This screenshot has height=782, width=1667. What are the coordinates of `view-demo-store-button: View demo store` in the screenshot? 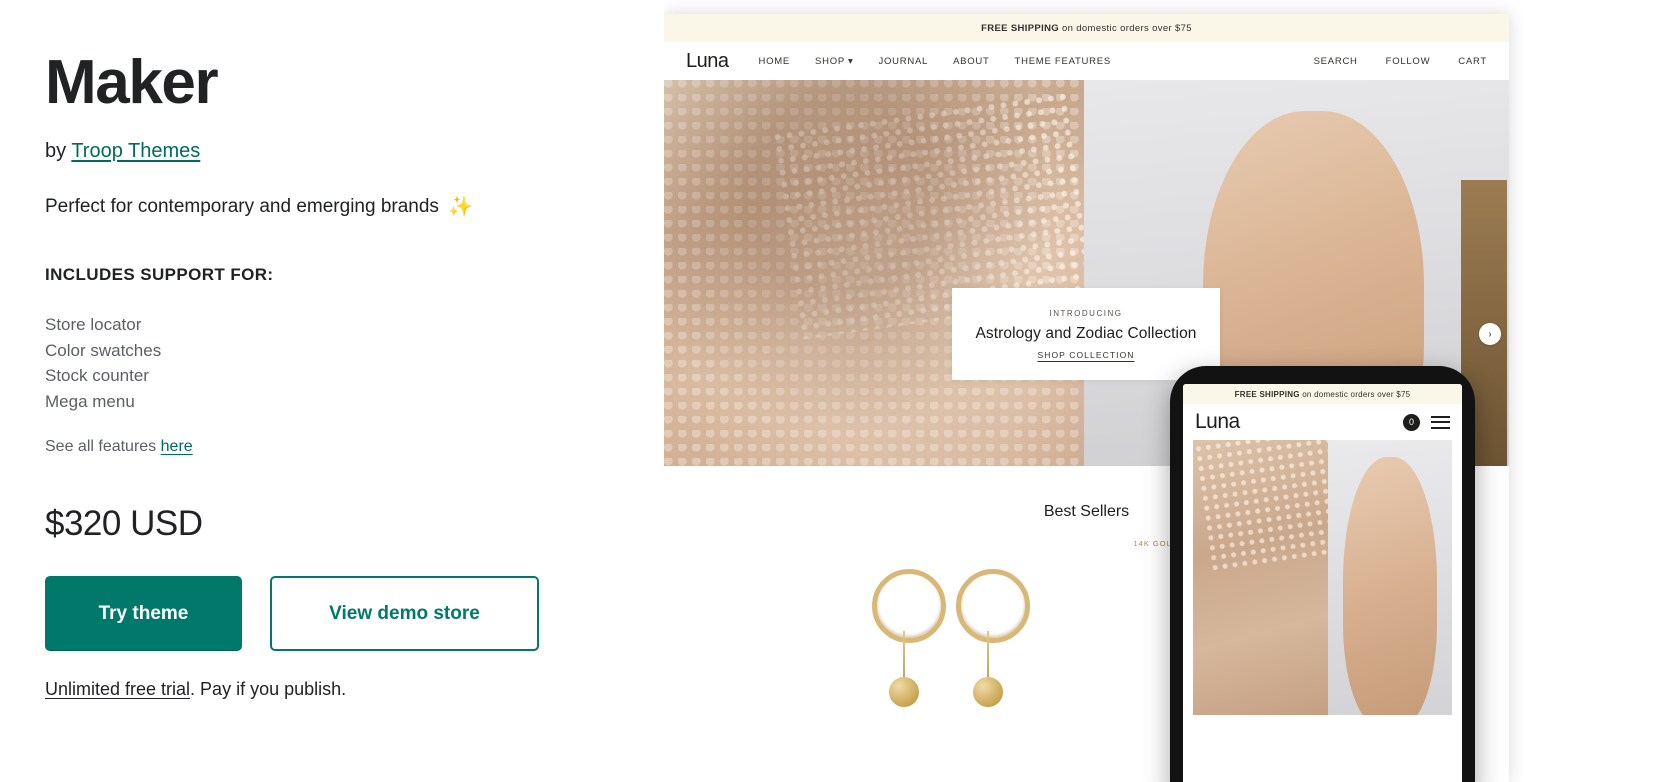 It's located at (404, 613).